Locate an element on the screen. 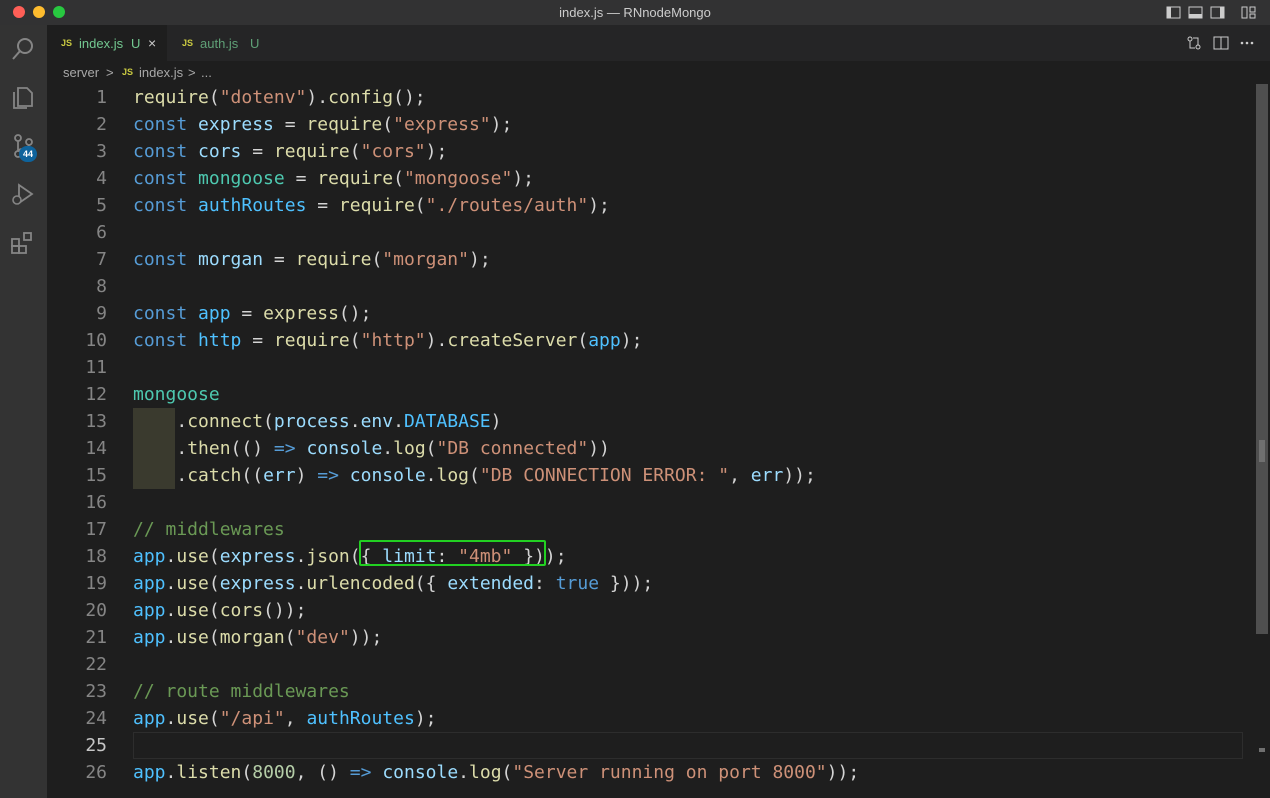 The height and width of the screenshot is (798, 1270). code-line: 22 is located at coordinates (652, 664).